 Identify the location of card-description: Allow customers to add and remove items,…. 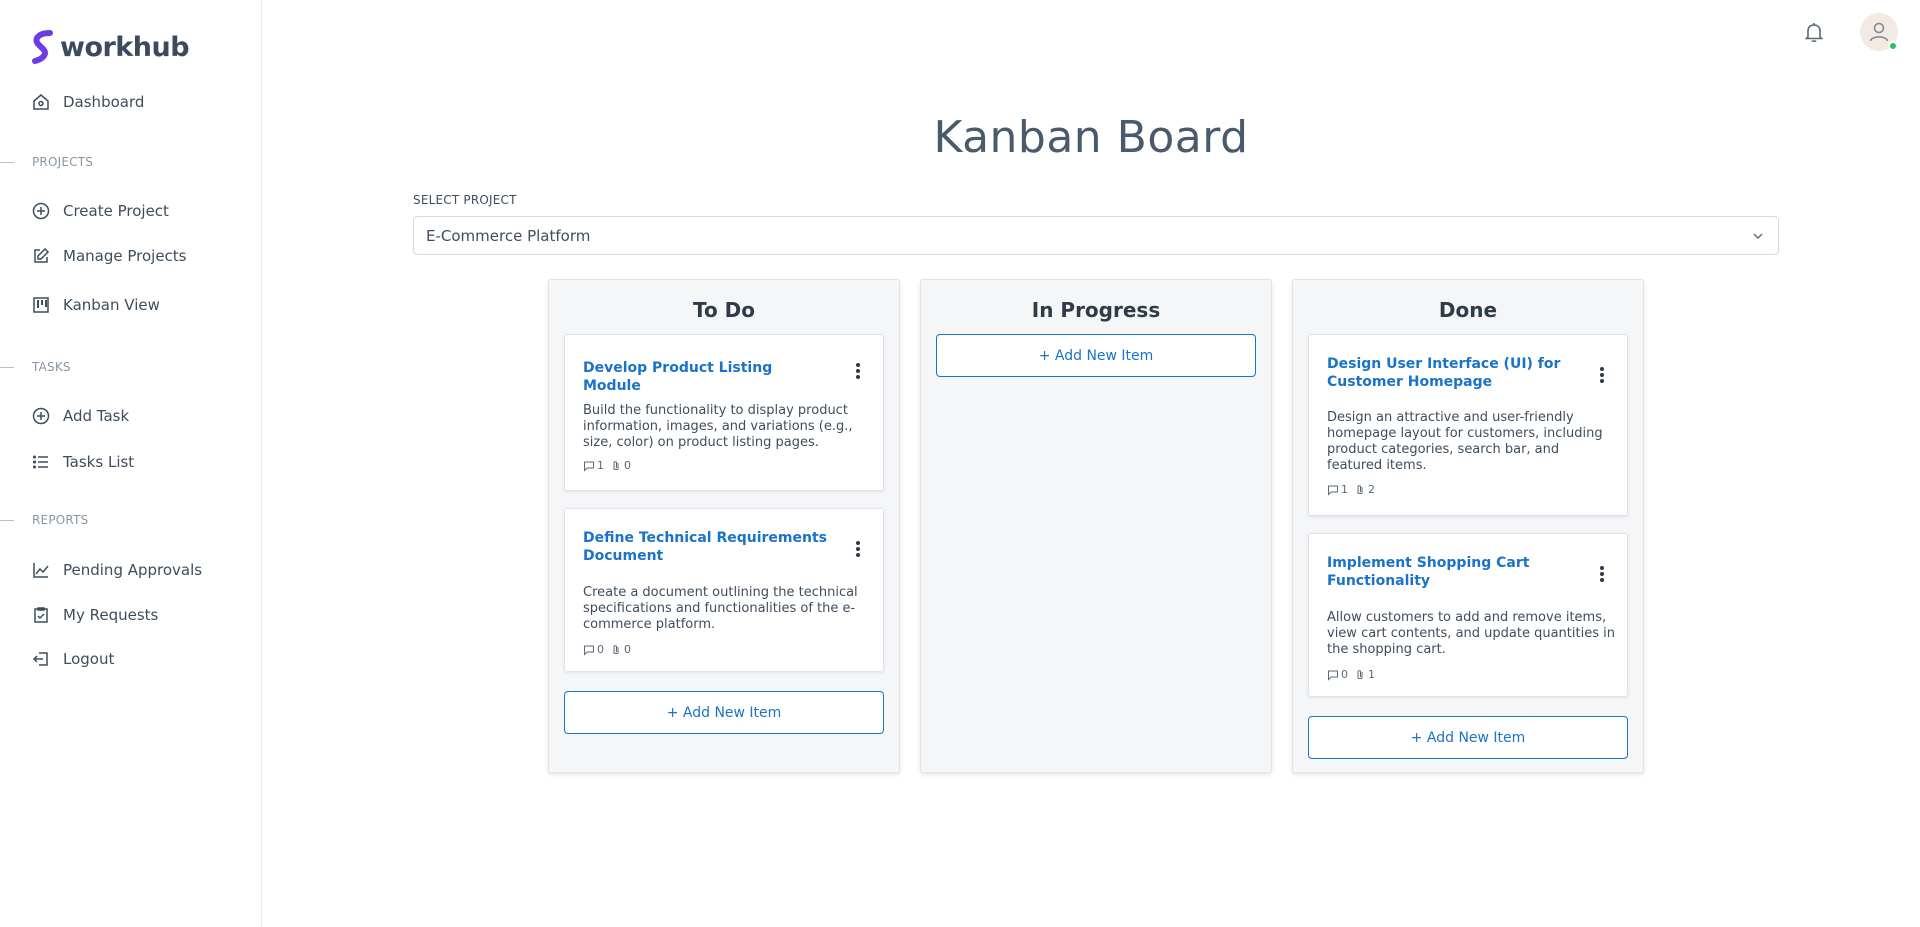
(1471, 633).